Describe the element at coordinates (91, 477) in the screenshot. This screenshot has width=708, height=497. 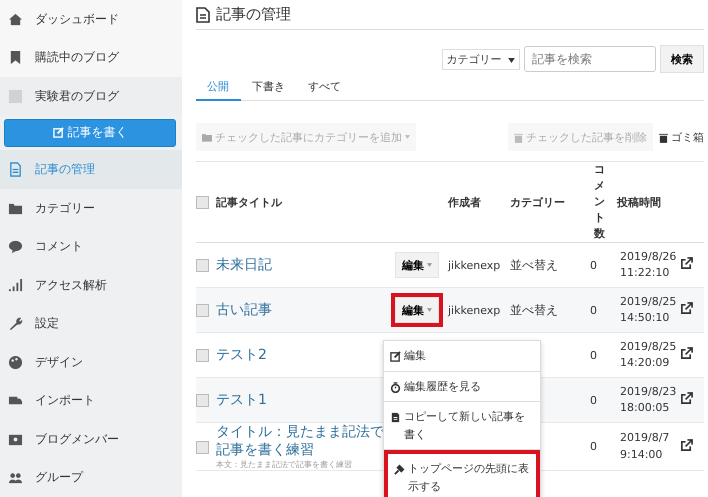
I see `sidebar-item: グループ` at that location.